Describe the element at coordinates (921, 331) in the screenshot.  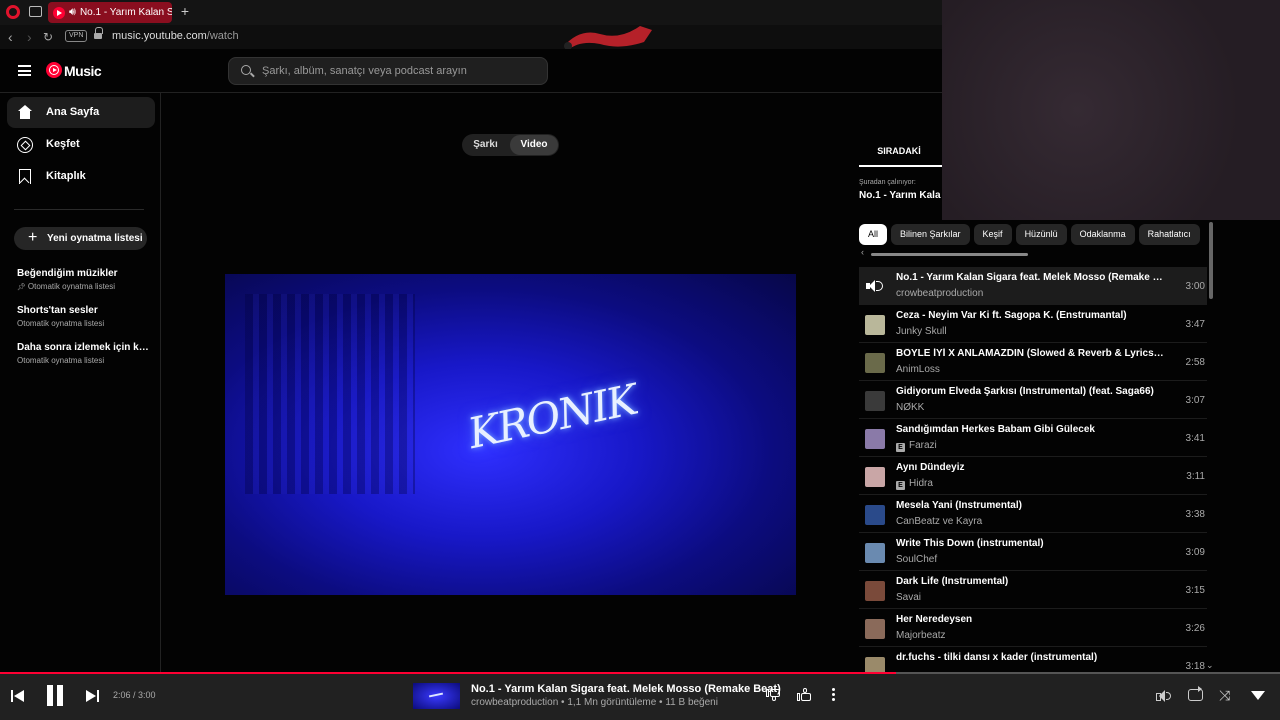
I see `queue-item-artist: Junky Skull` at that location.